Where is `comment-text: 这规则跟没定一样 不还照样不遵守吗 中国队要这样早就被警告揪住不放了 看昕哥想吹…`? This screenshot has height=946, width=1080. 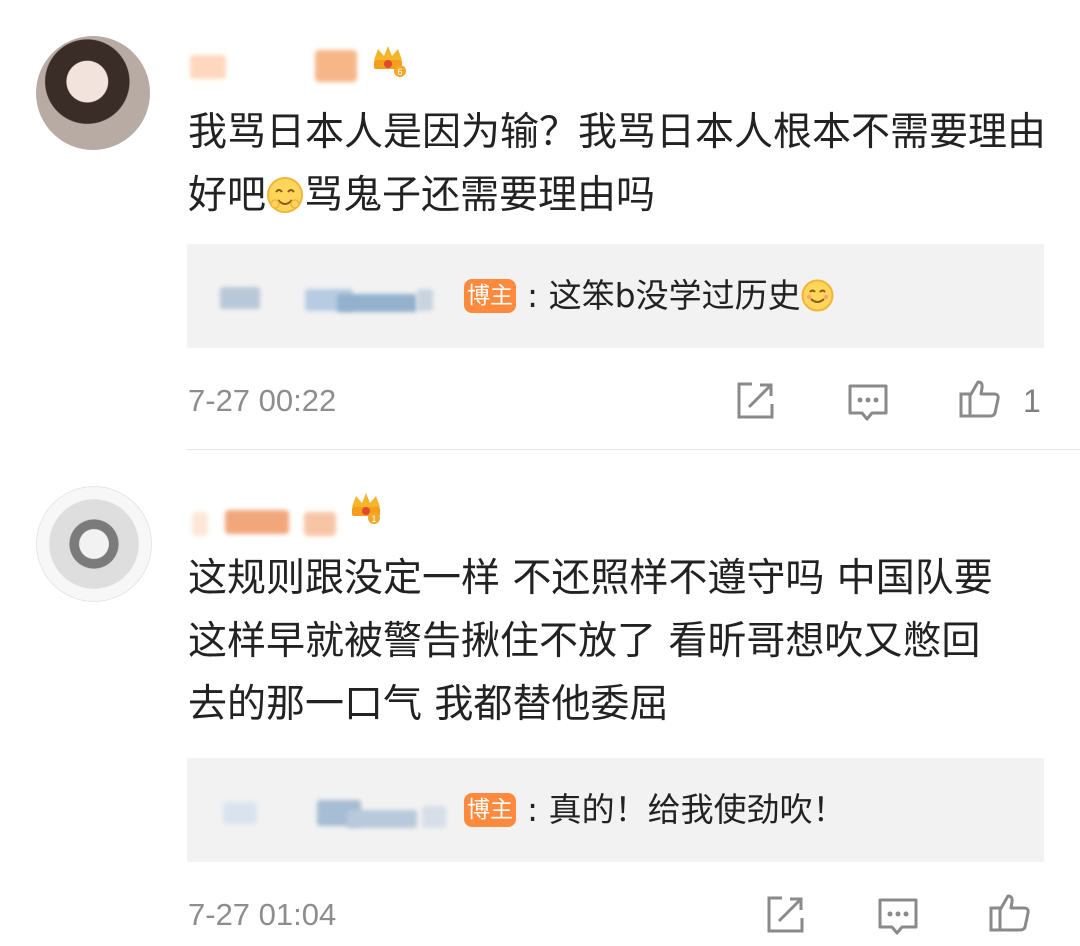
comment-text: 这规则跟没定一样 不还照样不遵守吗 中国队要这样早就被警告揪住不放了 看昕哥想吹… is located at coordinates (590, 641).